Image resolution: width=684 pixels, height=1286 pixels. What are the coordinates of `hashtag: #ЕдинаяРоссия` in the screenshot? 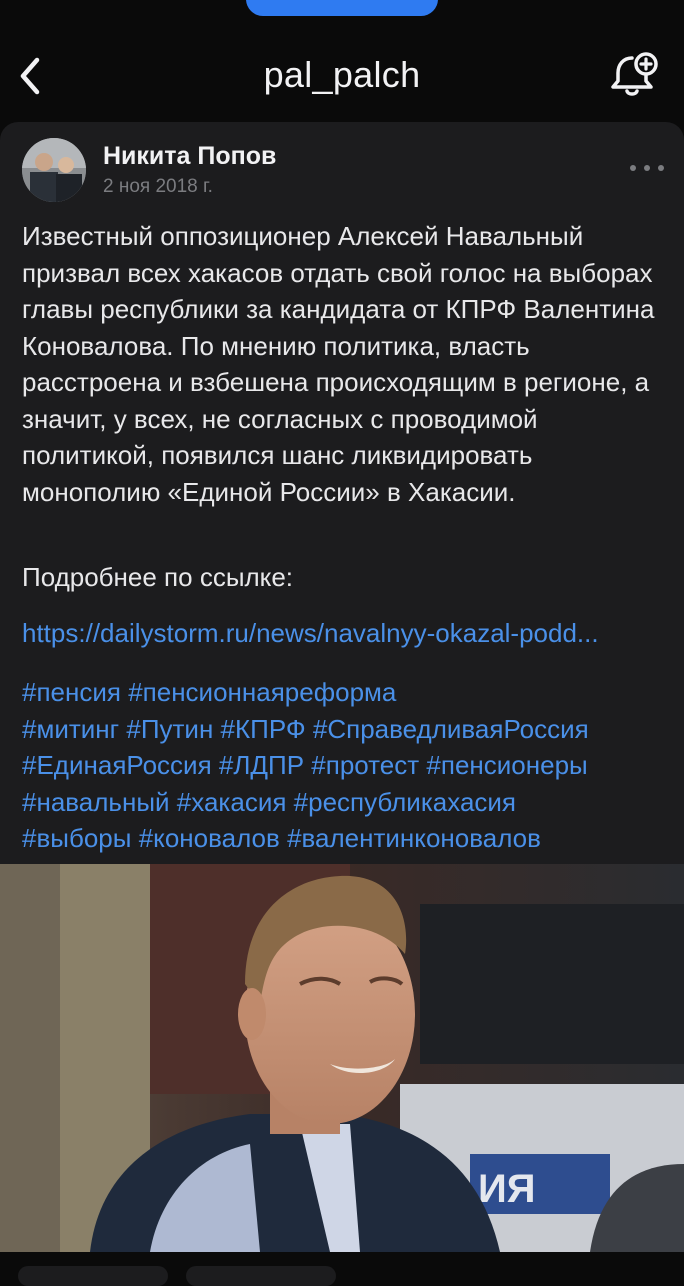 It's located at (117, 765).